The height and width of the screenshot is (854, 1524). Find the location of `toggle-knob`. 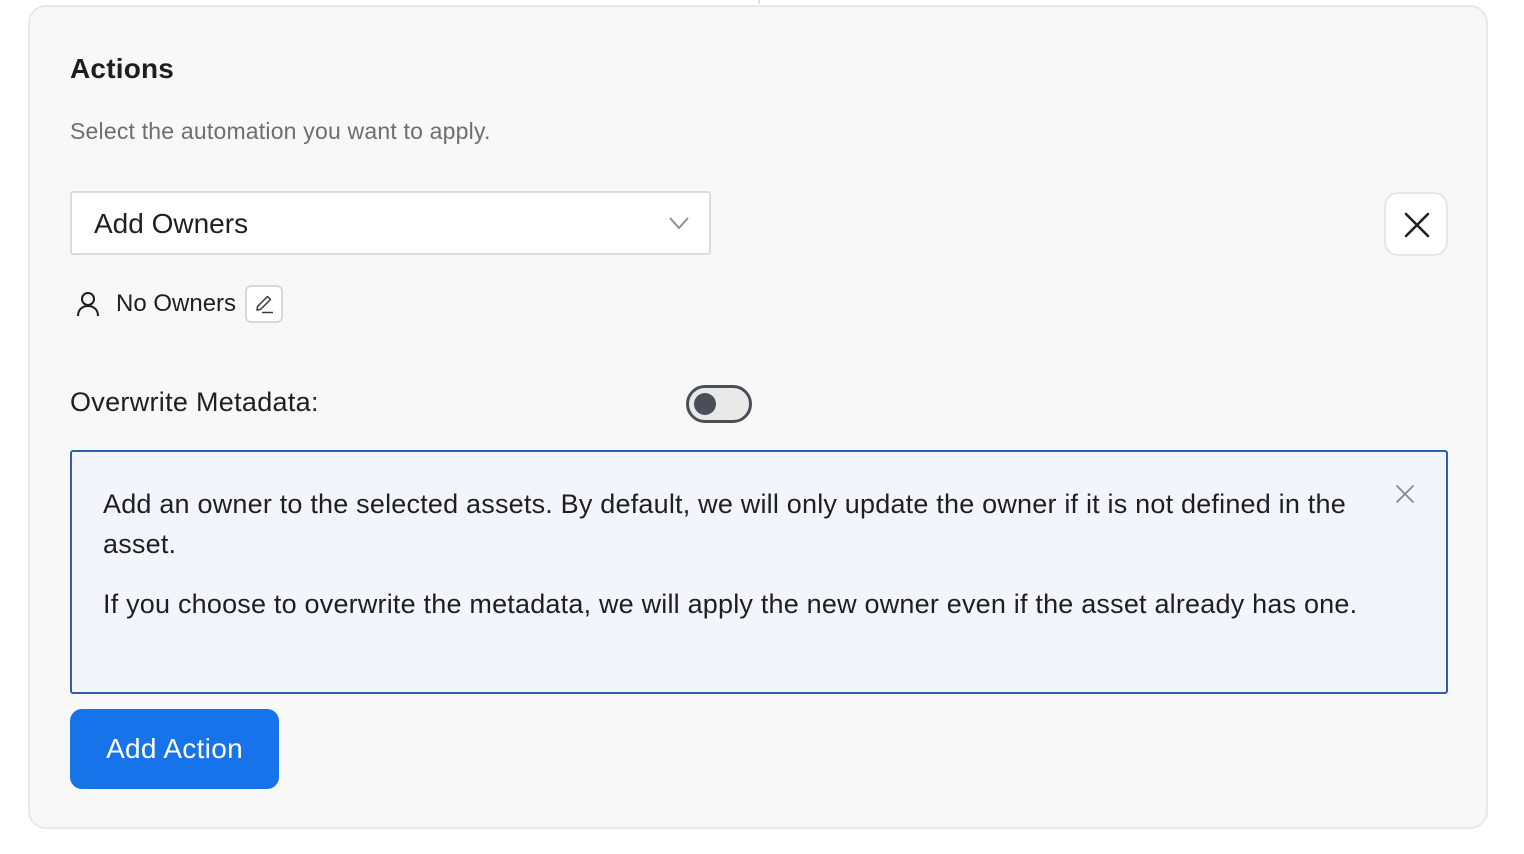

toggle-knob is located at coordinates (705, 404).